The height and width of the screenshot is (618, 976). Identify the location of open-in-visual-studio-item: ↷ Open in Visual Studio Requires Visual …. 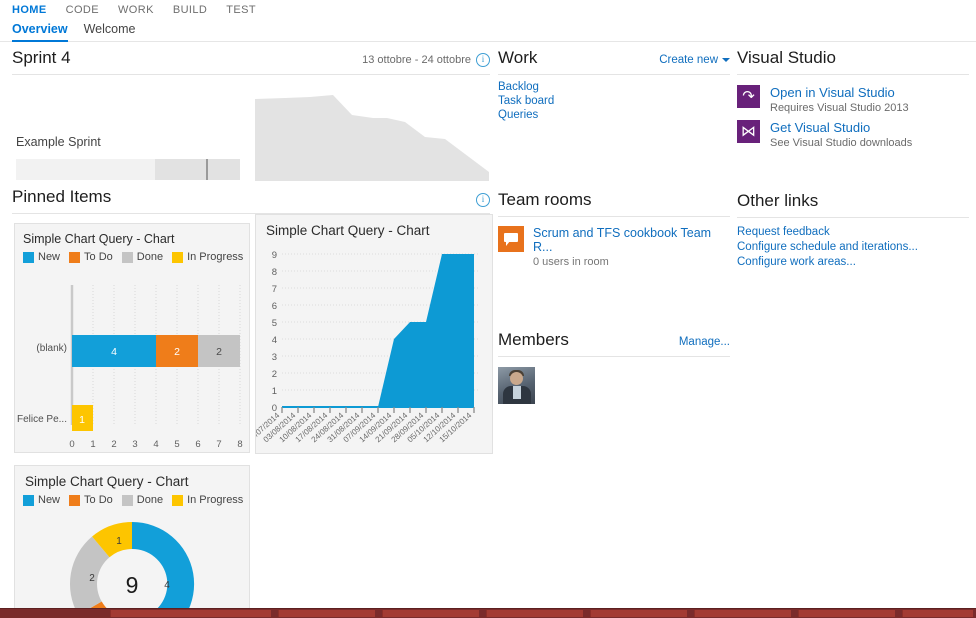
(853, 94).